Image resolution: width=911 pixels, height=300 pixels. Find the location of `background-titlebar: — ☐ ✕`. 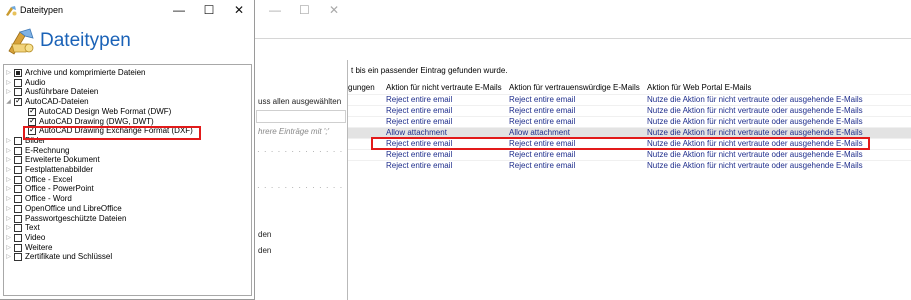

background-titlebar: — ☐ ✕ is located at coordinates (583, 11).